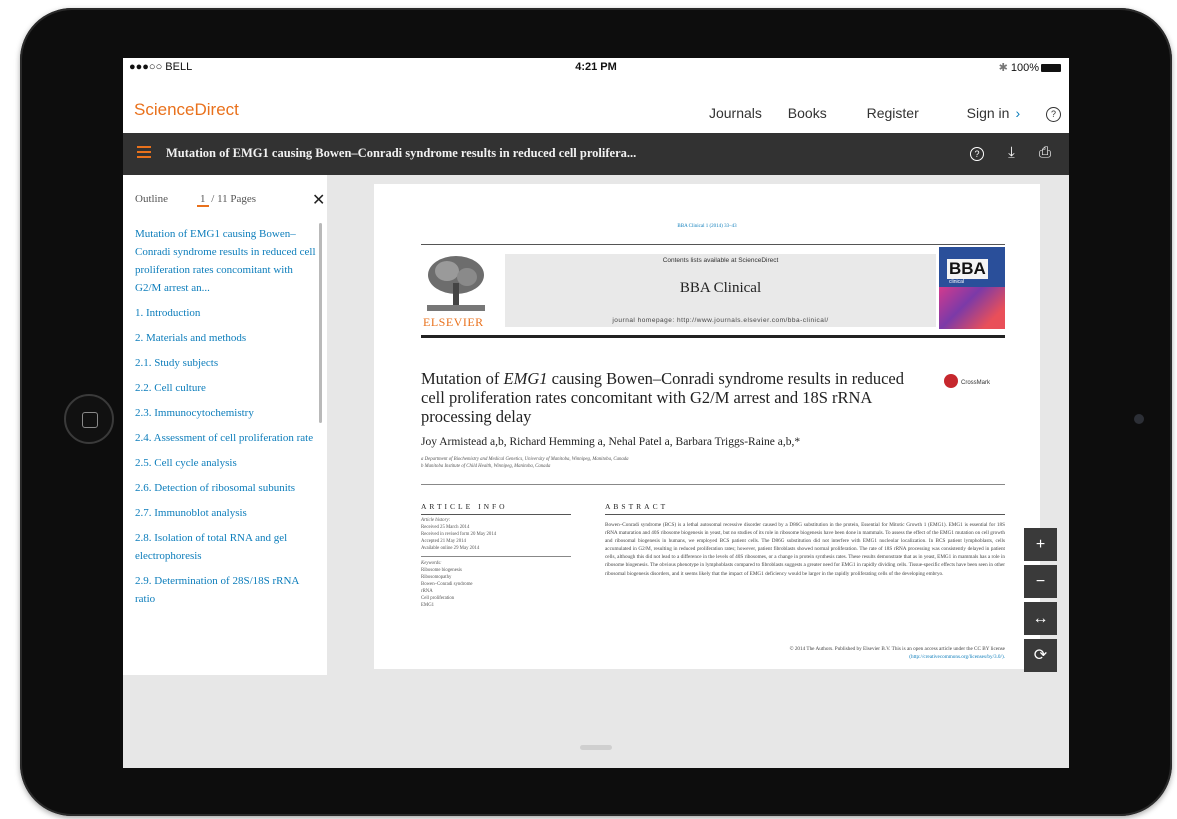 The height and width of the screenshot is (819, 1177). I want to click on total-pages: 11 Pages, so click(237, 199).